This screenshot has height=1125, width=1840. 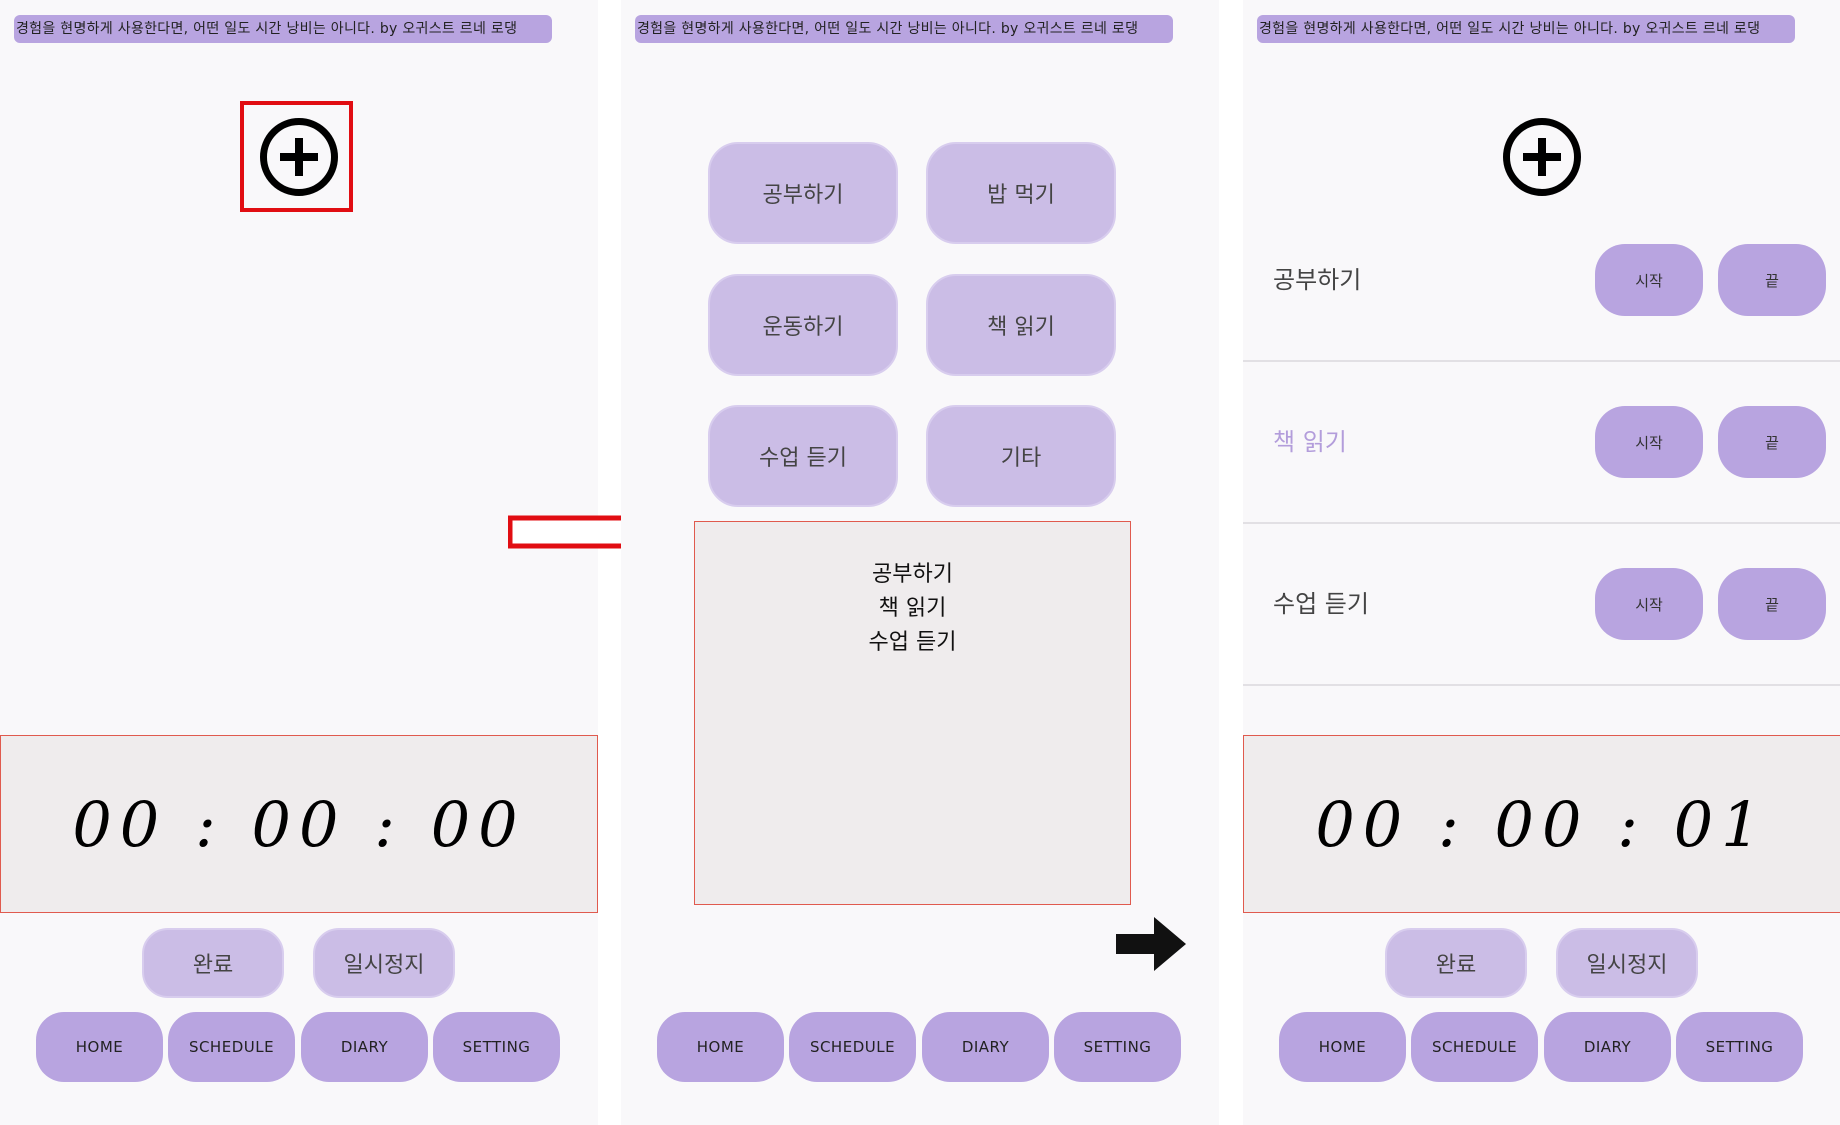 What do you see at coordinates (912, 713) in the screenshot?
I see `selected-activities-box: 공부하기 책 읽기 수업 듣기` at bounding box center [912, 713].